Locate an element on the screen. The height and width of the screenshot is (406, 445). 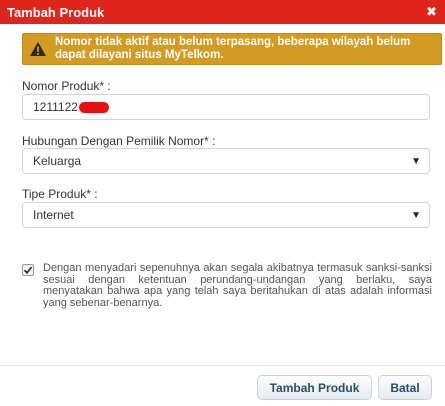
batal-button: Batal is located at coordinates (405, 387).